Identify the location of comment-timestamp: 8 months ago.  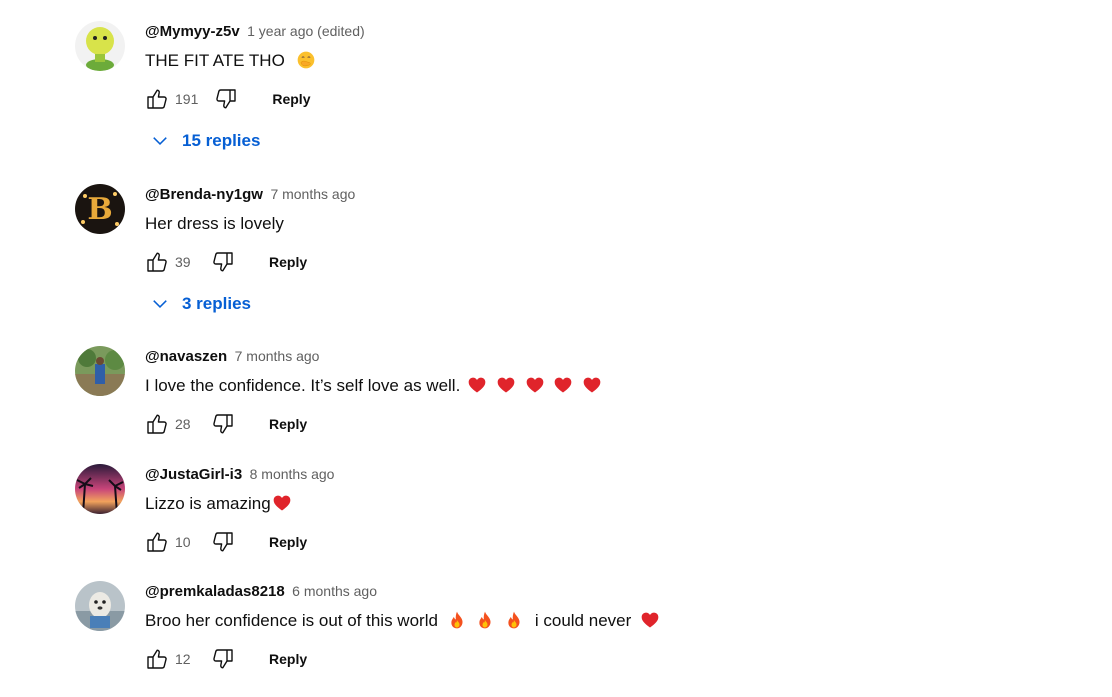
(292, 474).